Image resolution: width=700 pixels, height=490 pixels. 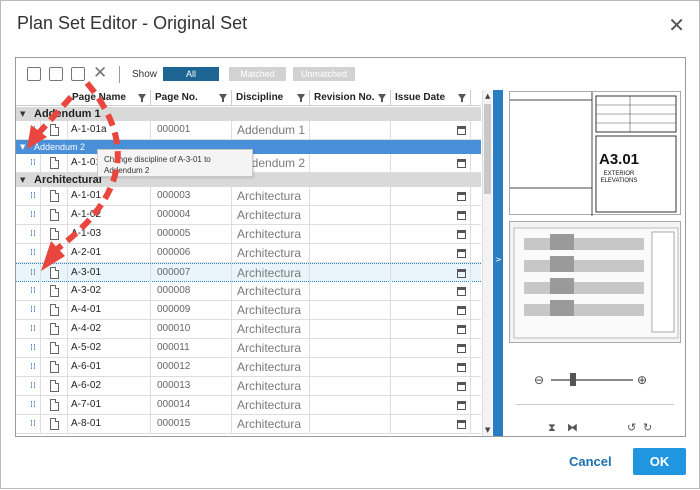 What do you see at coordinates (248, 130) in the screenshot?
I see `table-row: ⁞⁞ A-1-01a 000001 Addendum 1` at bounding box center [248, 130].